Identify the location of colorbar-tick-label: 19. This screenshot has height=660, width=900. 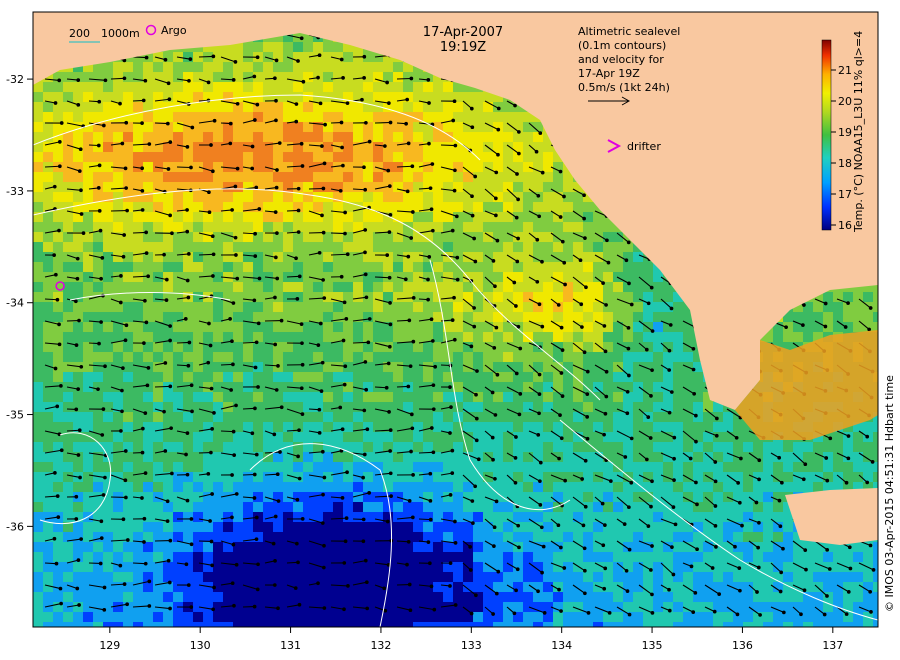
(845, 132).